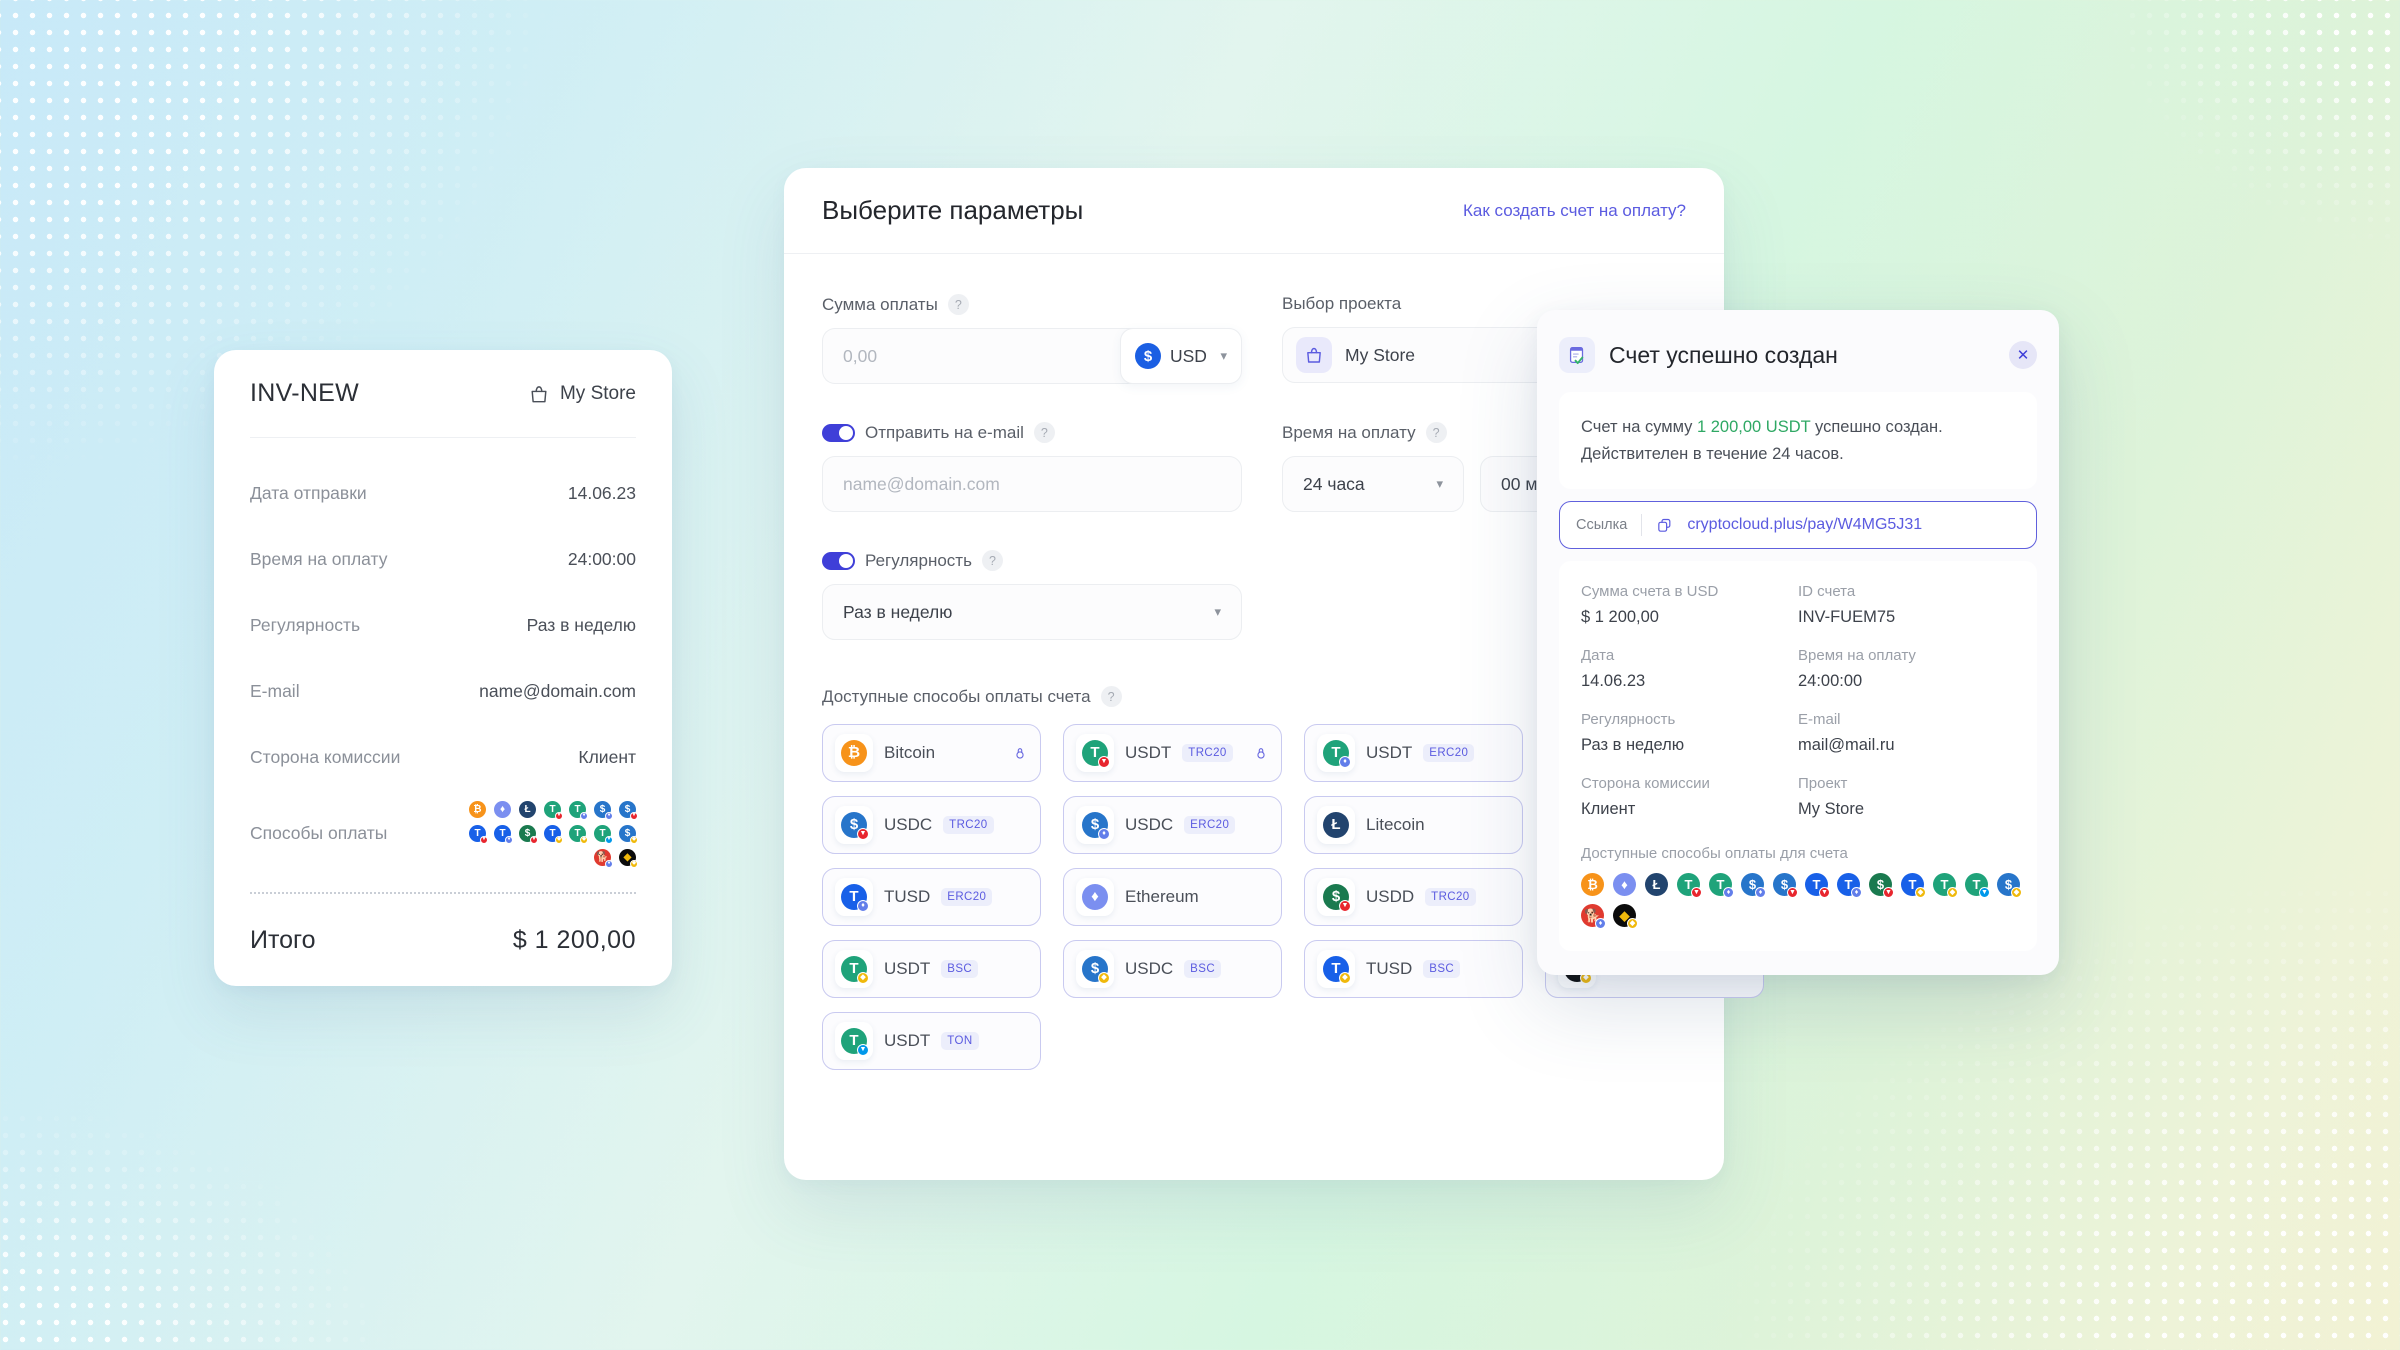 The width and height of the screenshot is (2400, 1350). I want to click on amount-field-group: Сумма оплаты ? 0,00 $ USD ▾, so click(1032, 339).